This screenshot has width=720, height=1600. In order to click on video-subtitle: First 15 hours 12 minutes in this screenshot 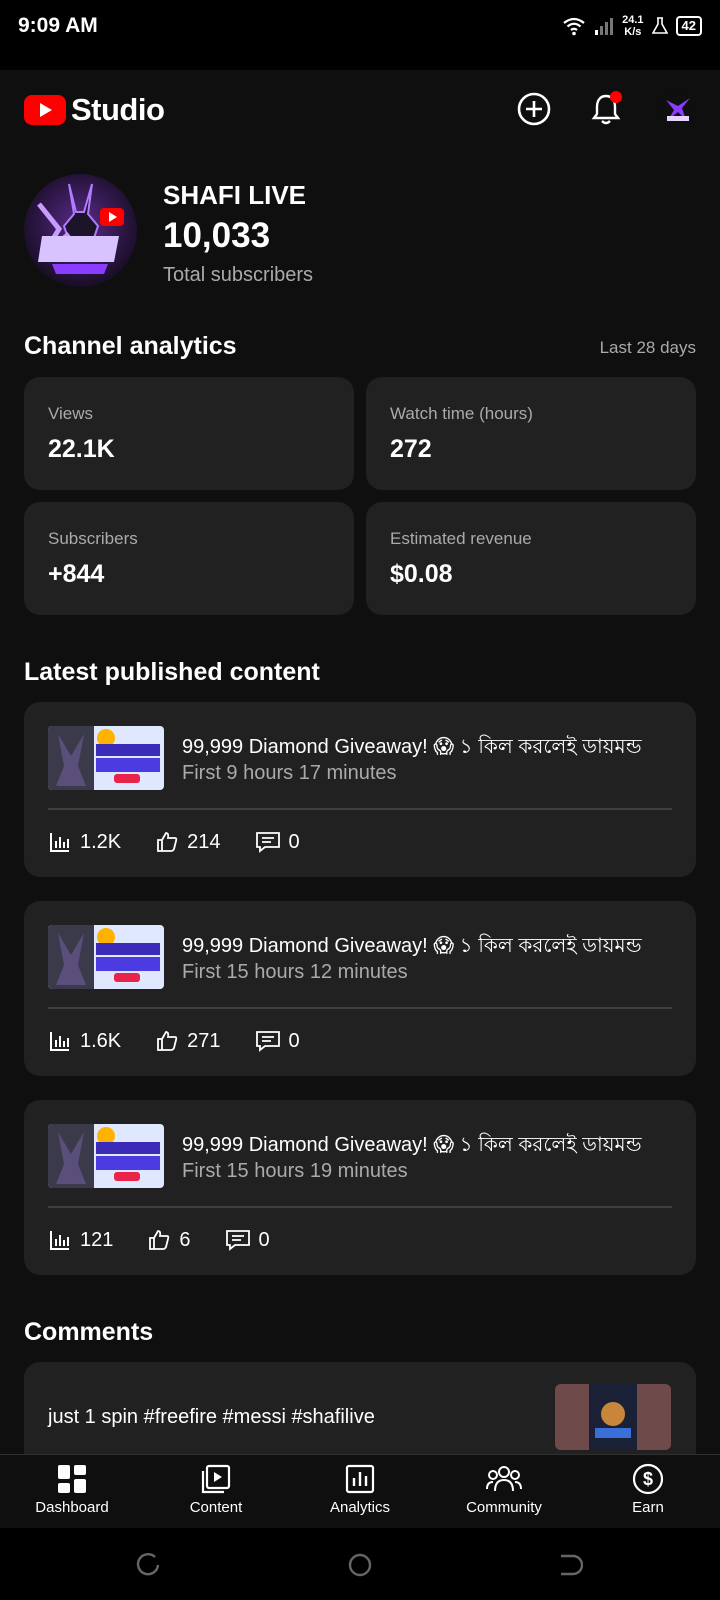, I will do `click(295, 972)`.